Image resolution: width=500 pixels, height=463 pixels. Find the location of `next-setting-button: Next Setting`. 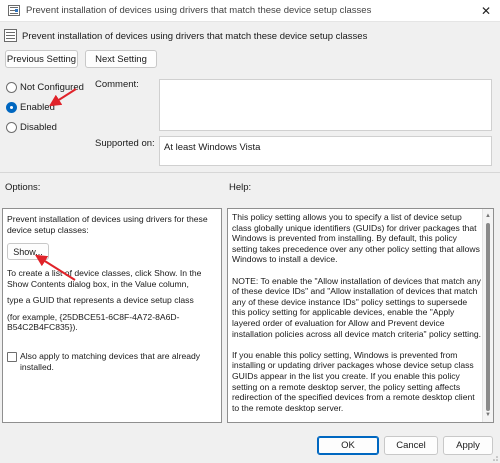

next-setting-button: Next Setting is located at coordinates (121, 59).